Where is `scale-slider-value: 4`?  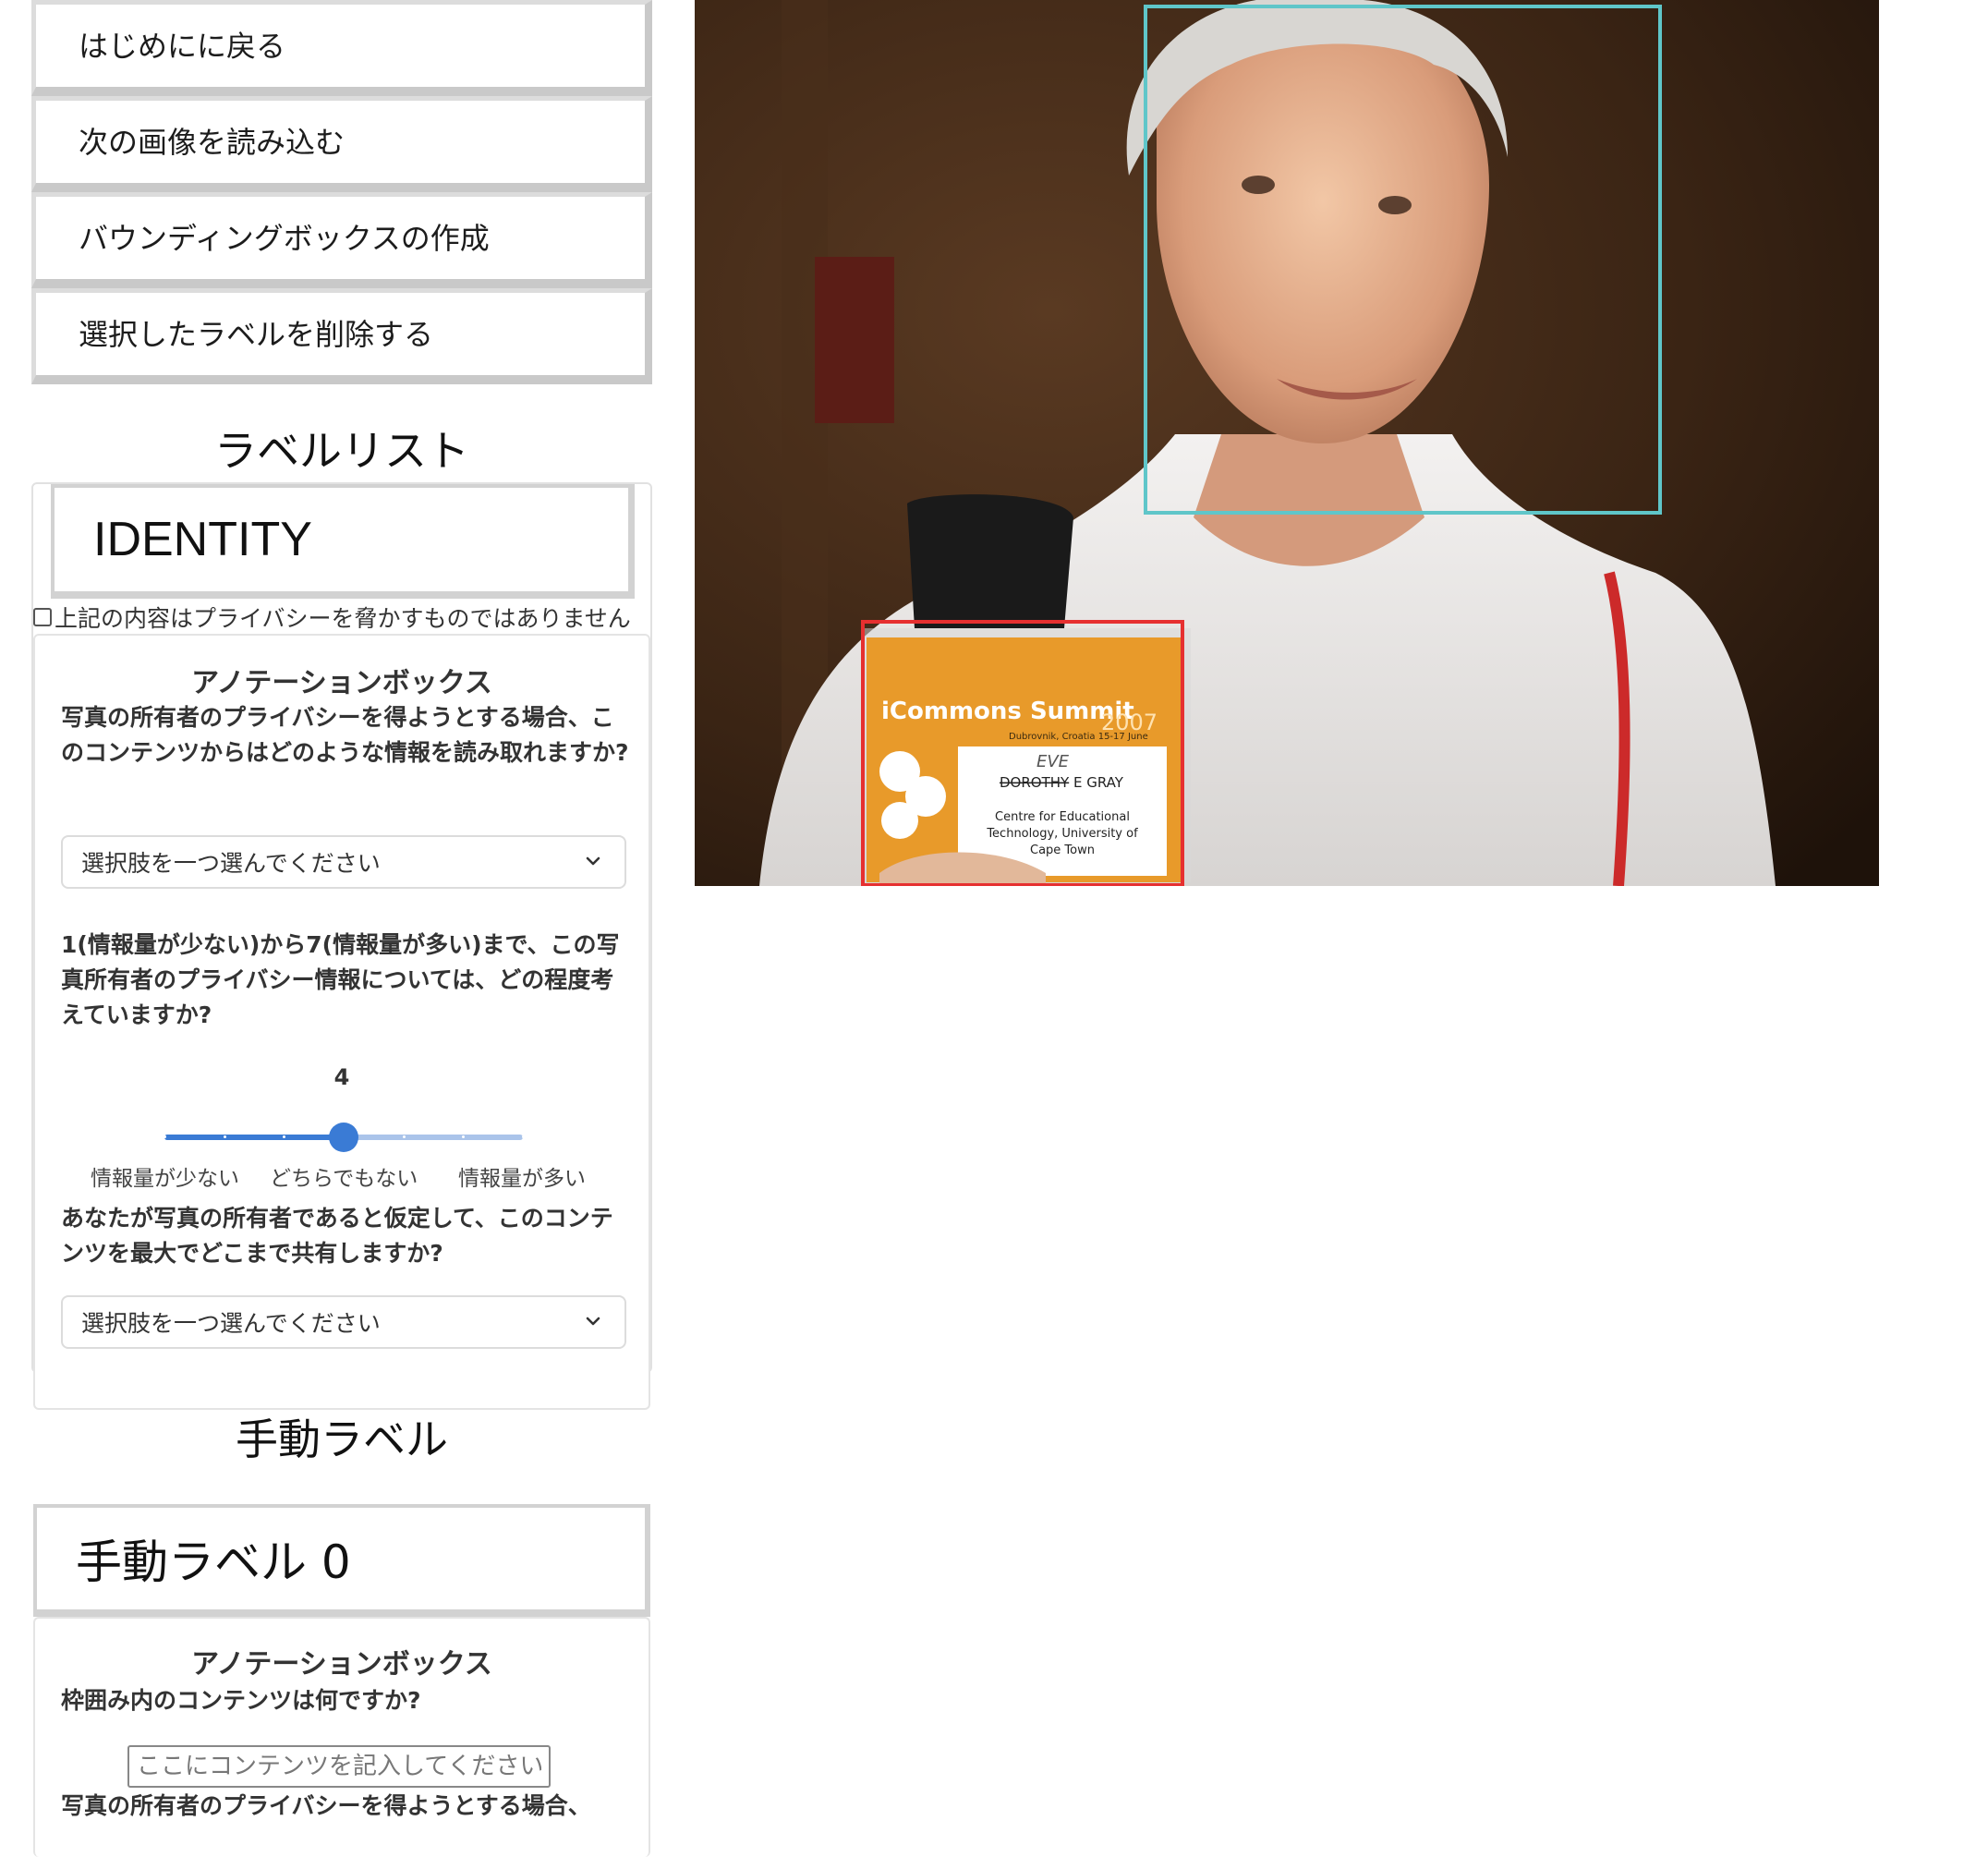
scale-slider-value: 4 is located at coordinates (341, 1077).